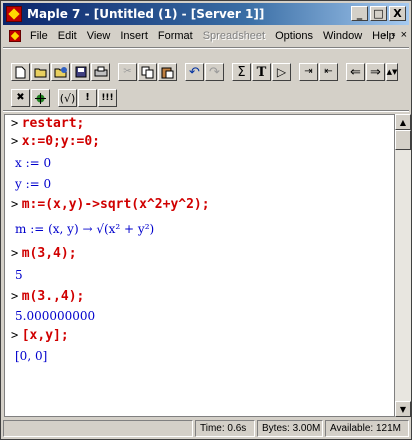 The height and width of the screenshot is (440, 412). I want to click on doc-close-button: ×, so click(404, 35).